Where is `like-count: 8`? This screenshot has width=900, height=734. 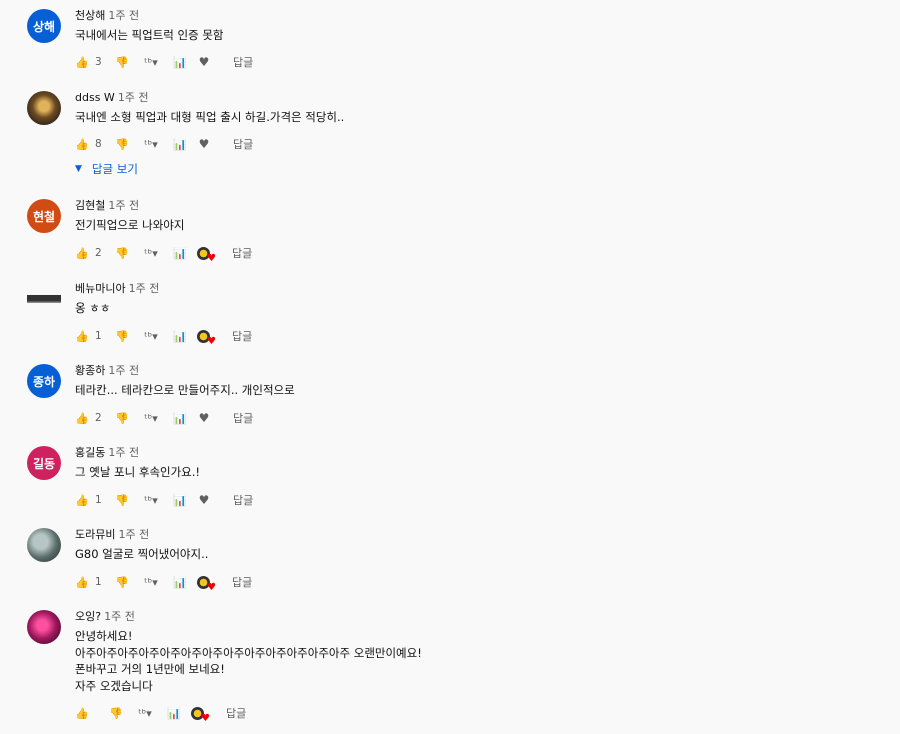
like-count: 8 is located at coordinates (98, 144).